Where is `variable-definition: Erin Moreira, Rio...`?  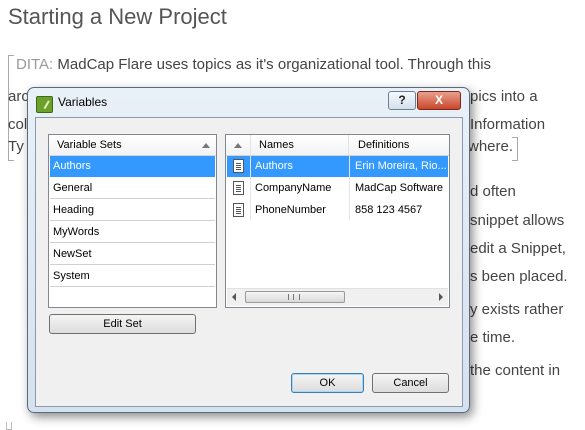 variable-definition: Erin Moreira, Rio... is located at coordinates (401, 166).